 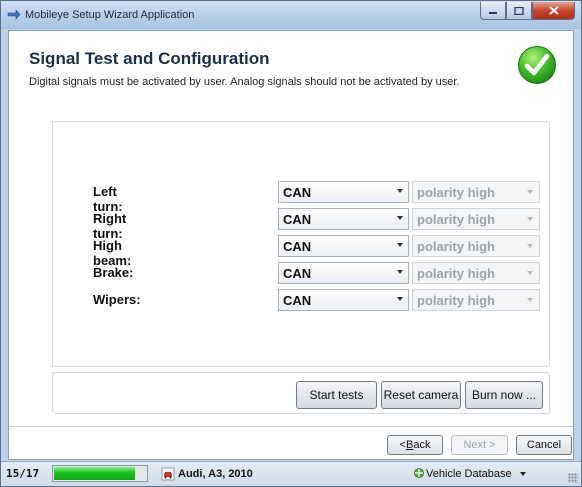 What do you see at coordinates (336, 395) in the screenshot?
I see `start-tests-button: Start tests` at bounding box center [336, 395].